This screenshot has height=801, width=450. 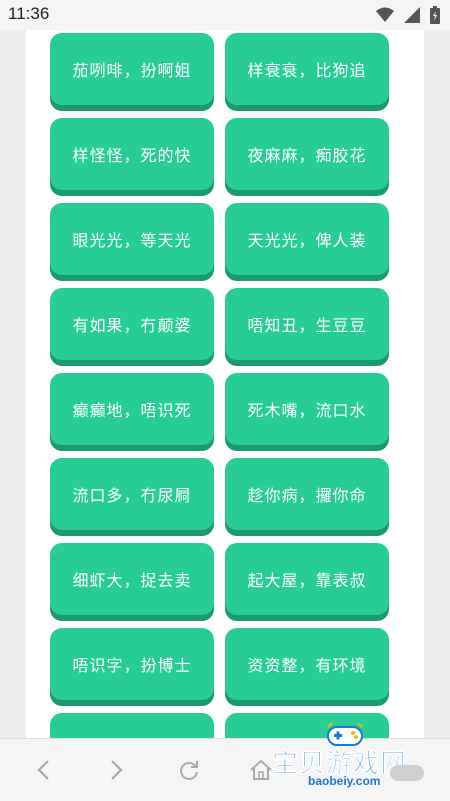 What do you see at coordinates (407, 773) in the screenshot?
I see `toggle-switch` at bounding box center [407, 773].